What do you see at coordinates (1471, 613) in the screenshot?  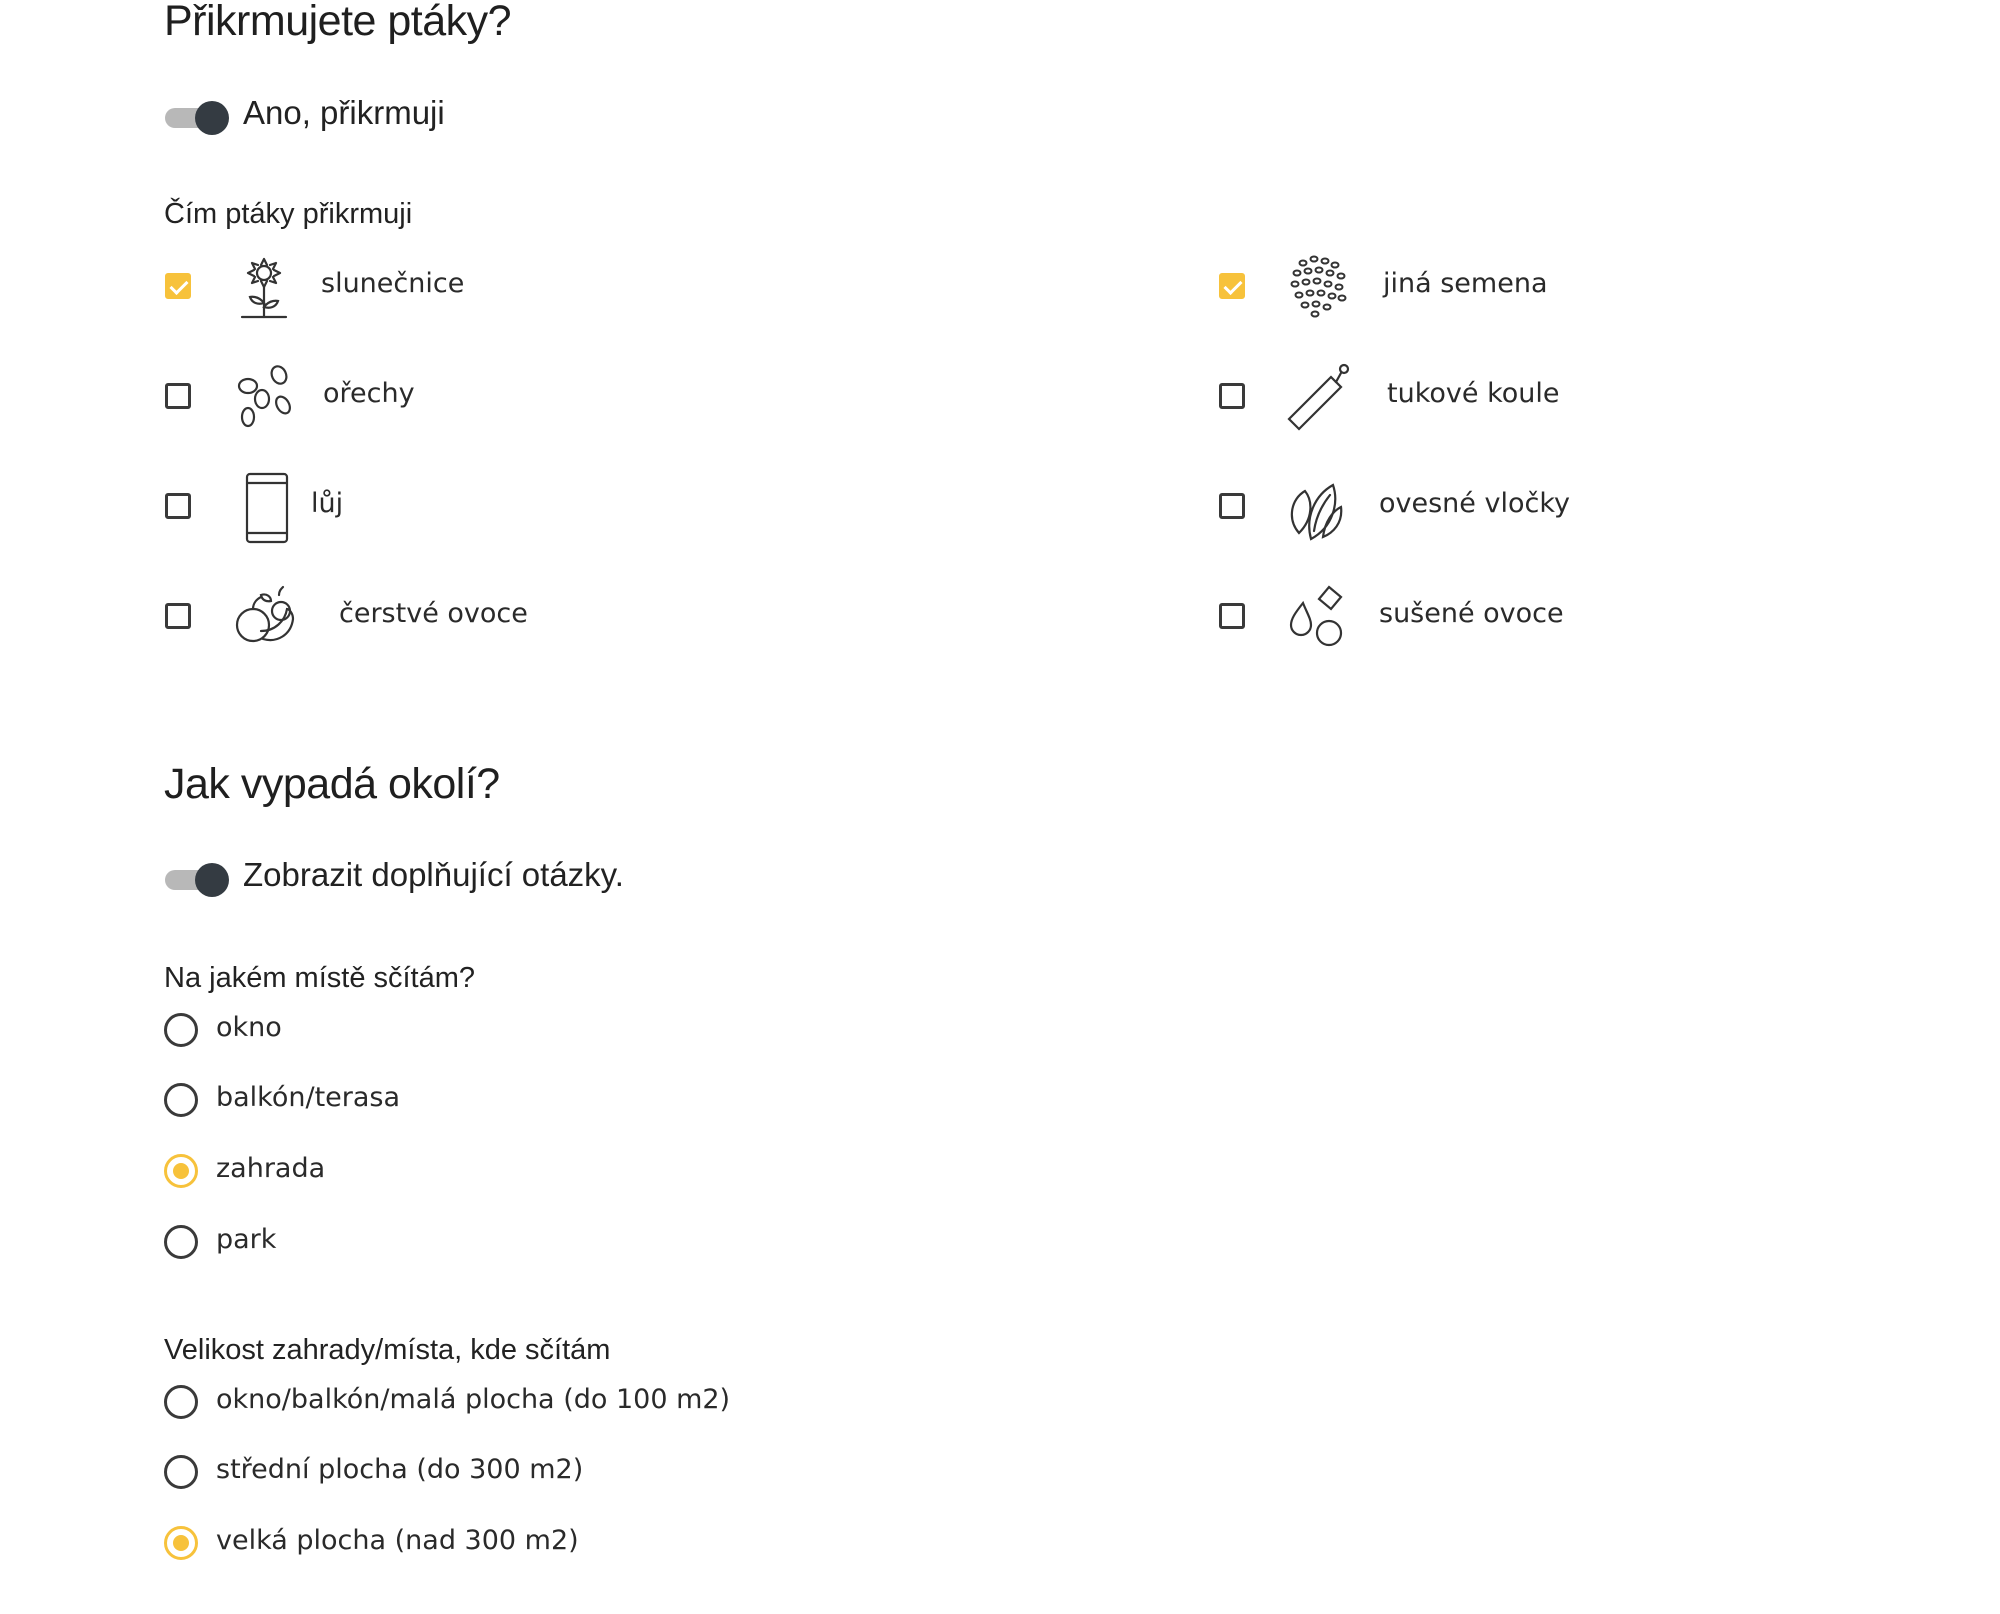 I see `feed-option-label: sušené ovoce` at bounding box center [1471, 613].